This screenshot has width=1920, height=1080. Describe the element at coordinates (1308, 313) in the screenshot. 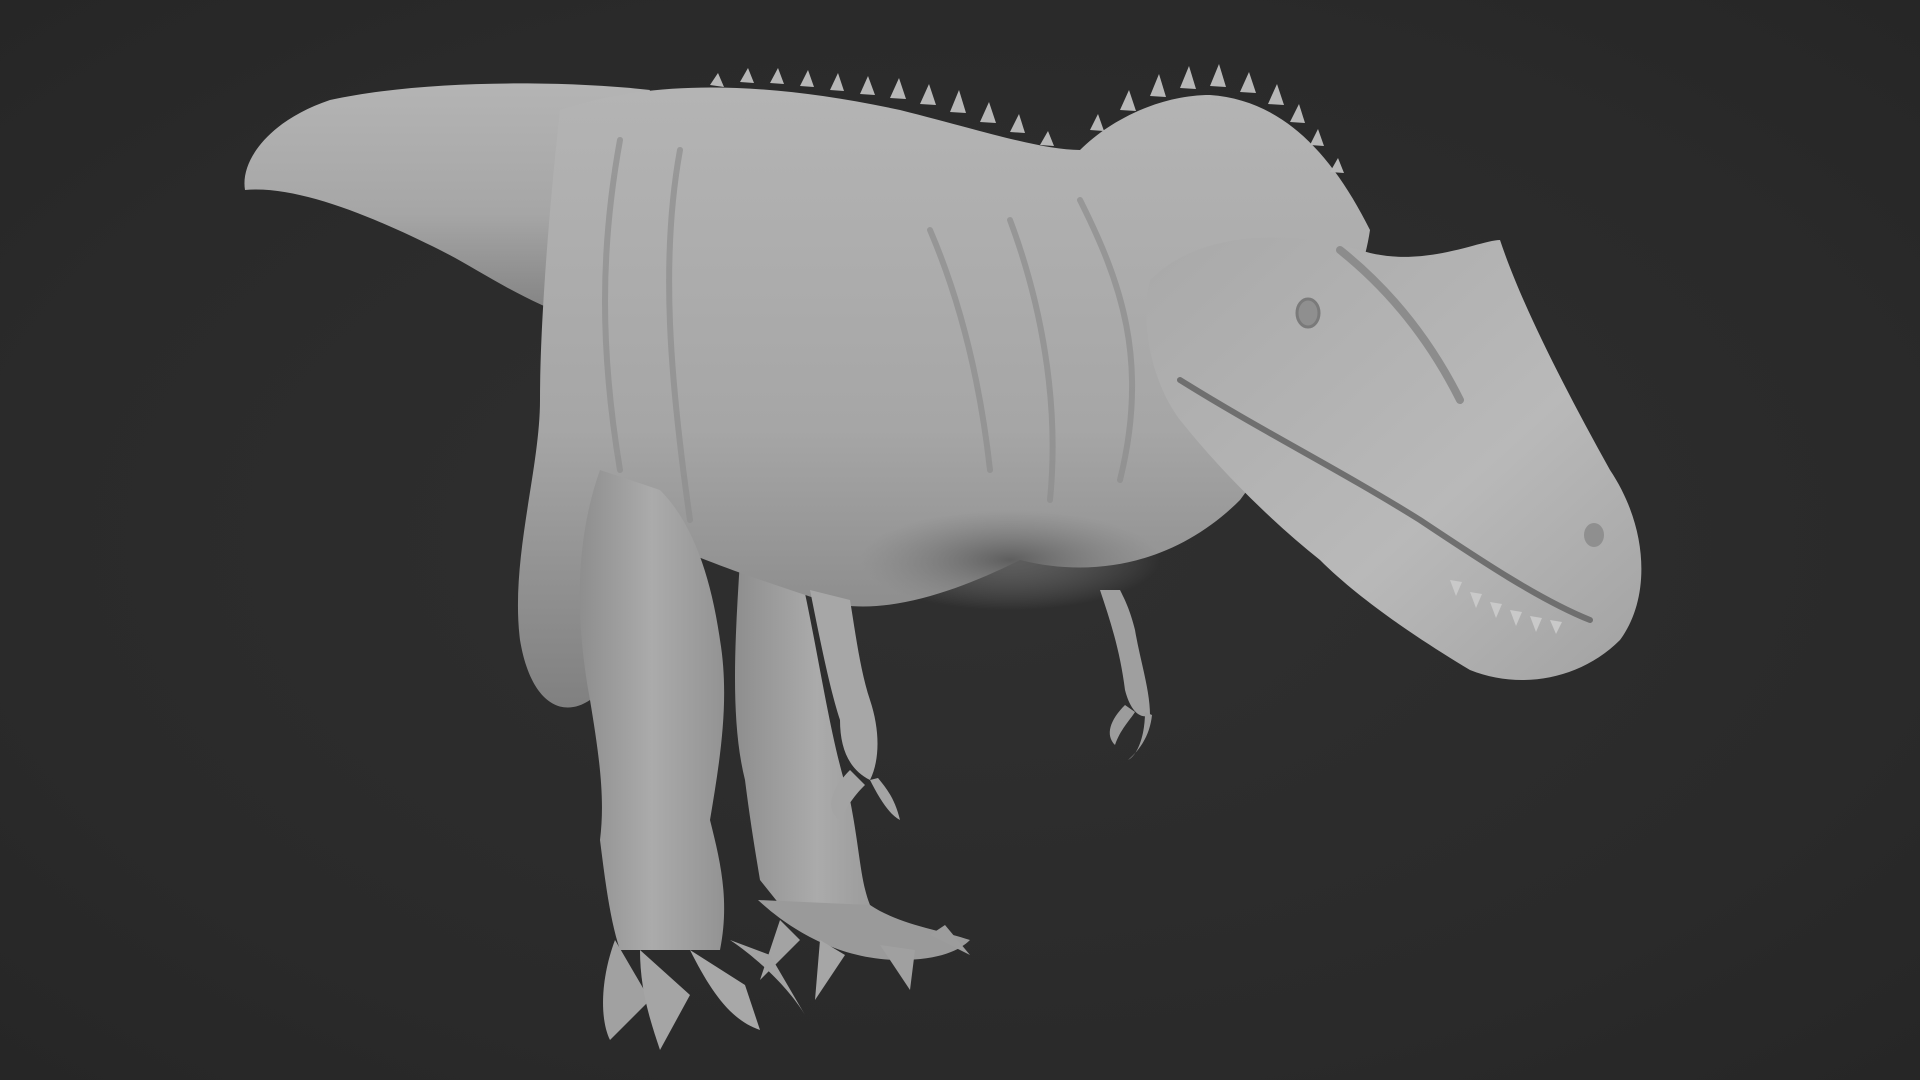

I see `eye` at that location.